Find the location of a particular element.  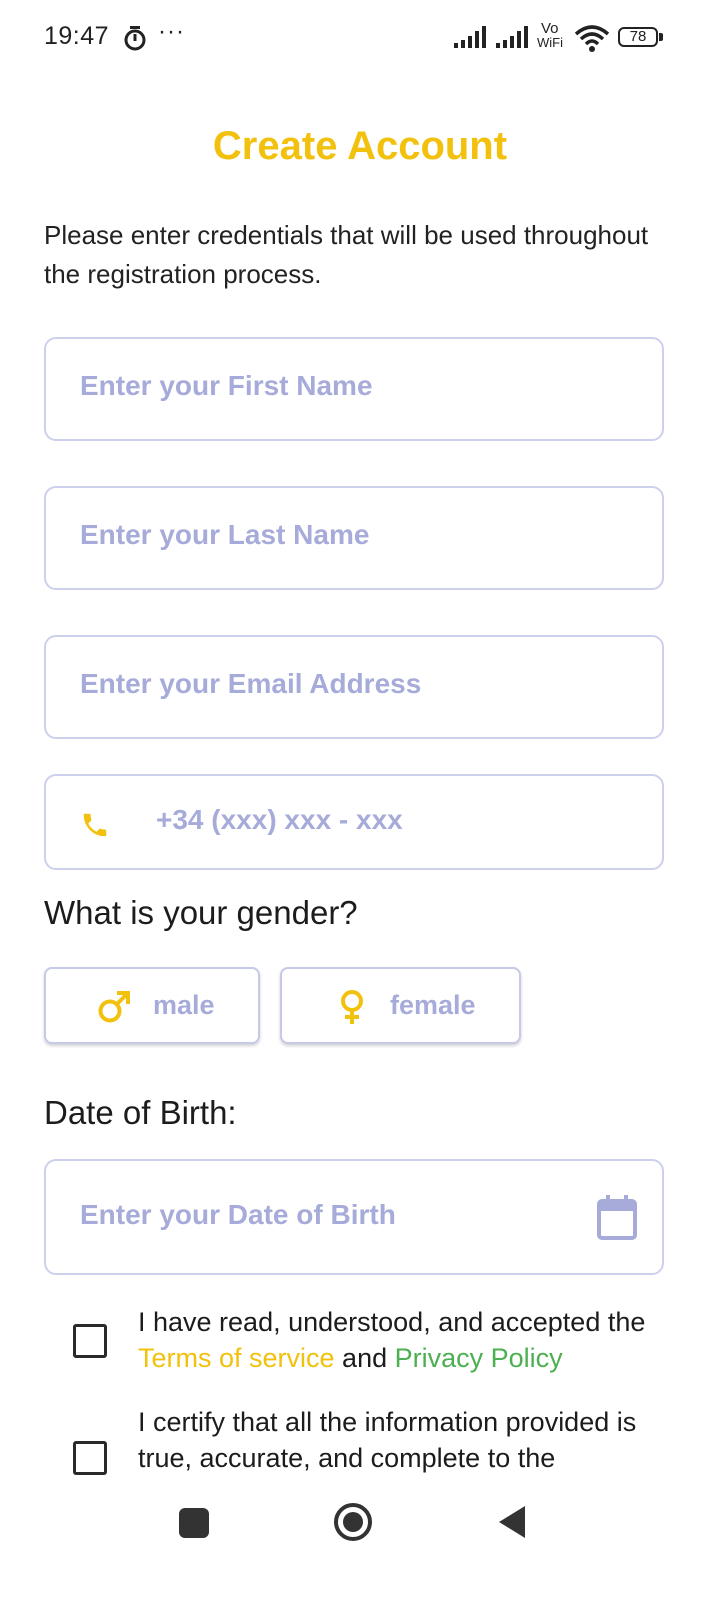

certify-checkbox is located at coordinates (90, 1458).